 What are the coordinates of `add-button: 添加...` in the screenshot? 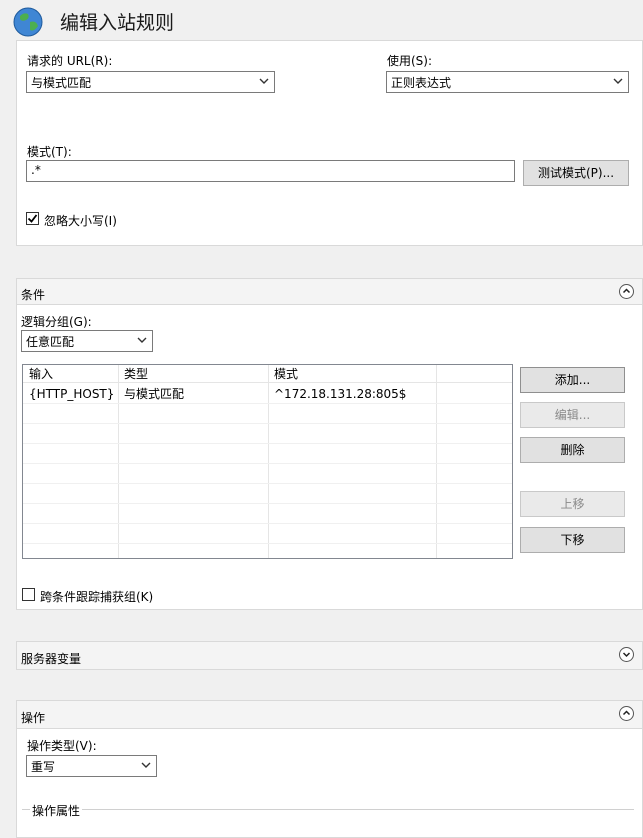 It's located at (572, 380).